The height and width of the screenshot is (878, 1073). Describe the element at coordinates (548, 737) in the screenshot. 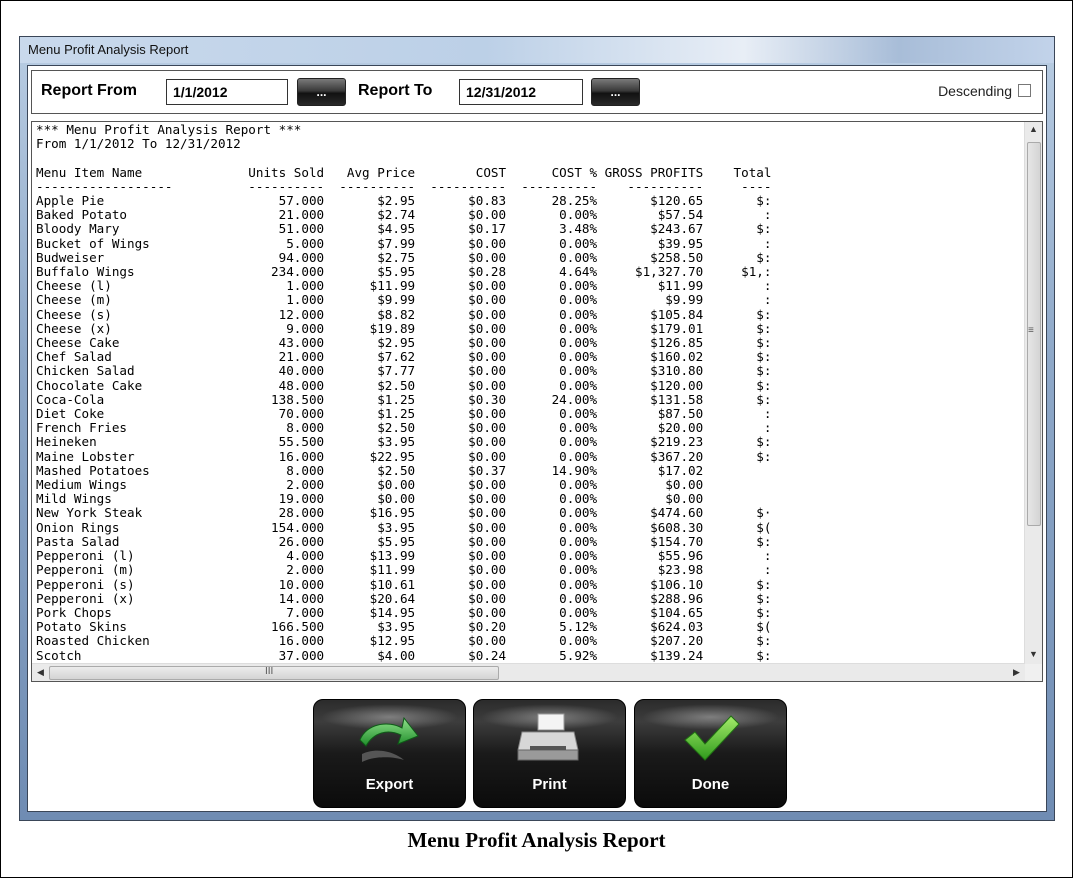

I see `printer-icon` at that location.